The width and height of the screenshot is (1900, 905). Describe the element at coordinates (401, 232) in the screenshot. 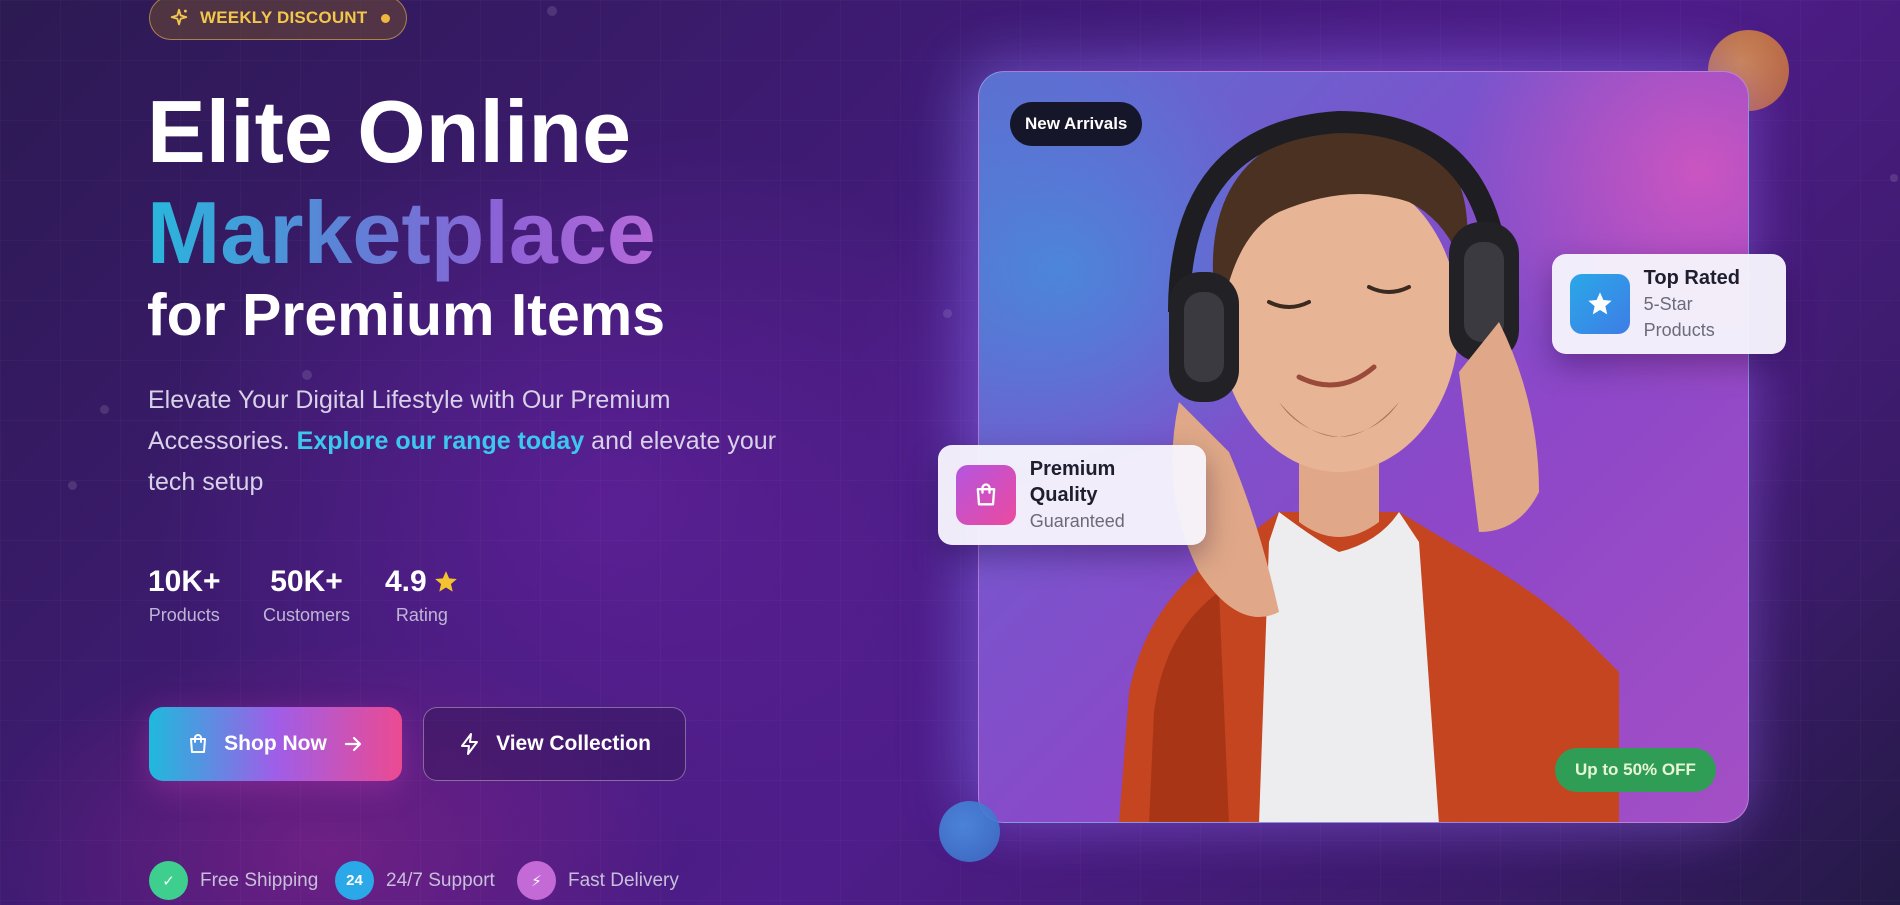

I see `hero-title-line2: Marketplace` at that location.